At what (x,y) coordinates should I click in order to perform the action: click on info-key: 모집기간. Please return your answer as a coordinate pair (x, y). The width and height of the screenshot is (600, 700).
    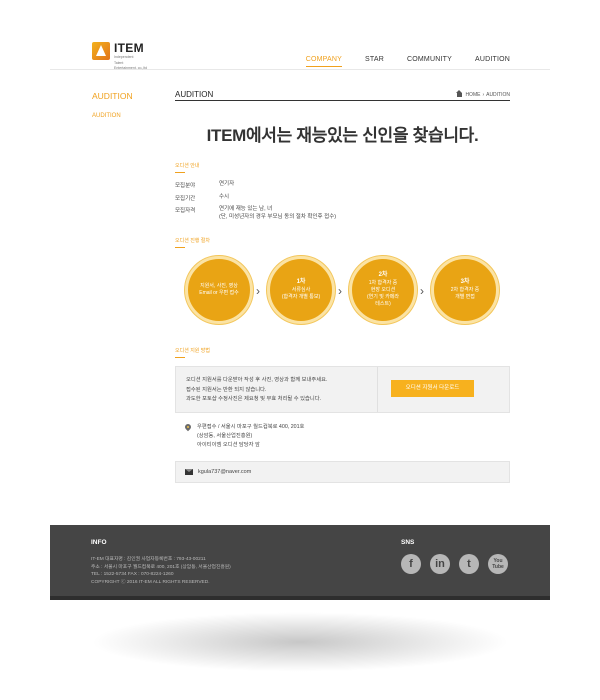
    Looking at the image, I should click on (185, 199).